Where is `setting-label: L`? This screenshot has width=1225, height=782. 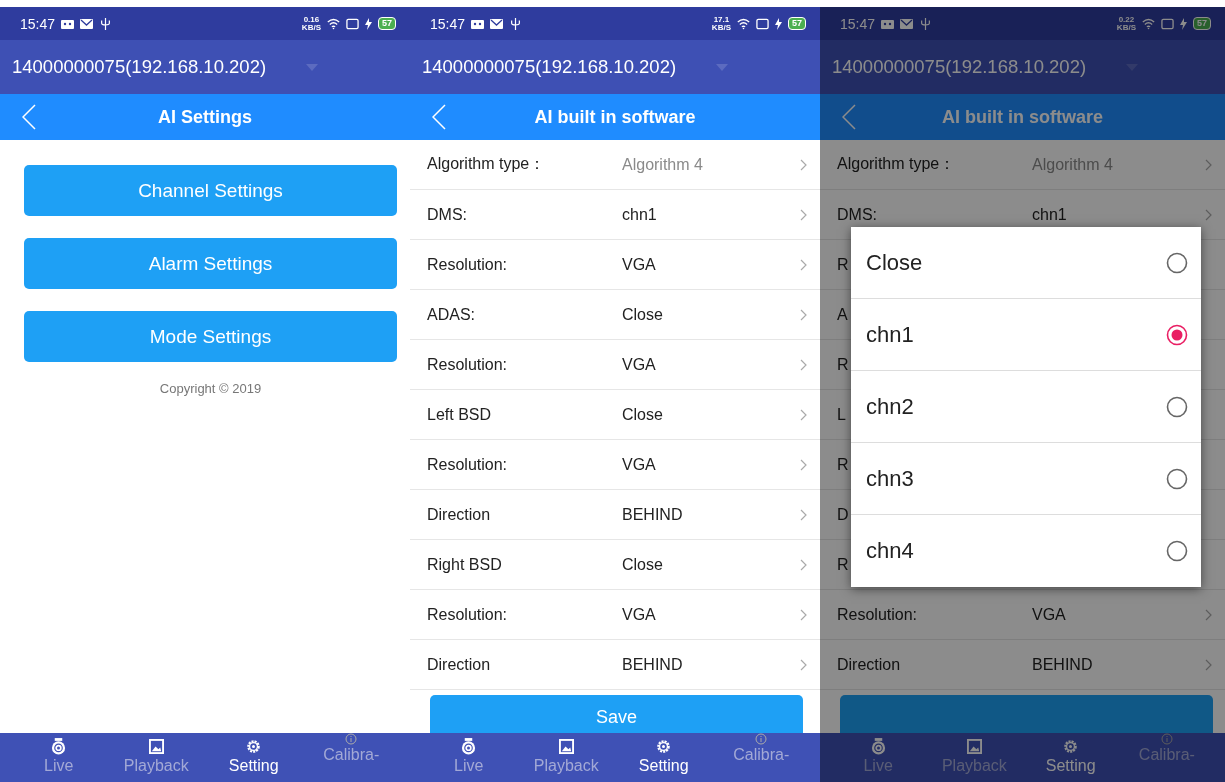
setting-label: L is located at coordinates (841, 414).